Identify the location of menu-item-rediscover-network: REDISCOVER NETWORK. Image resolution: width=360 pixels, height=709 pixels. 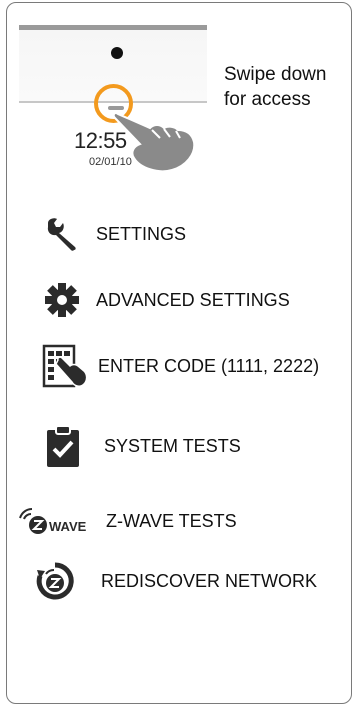
(176, 581).